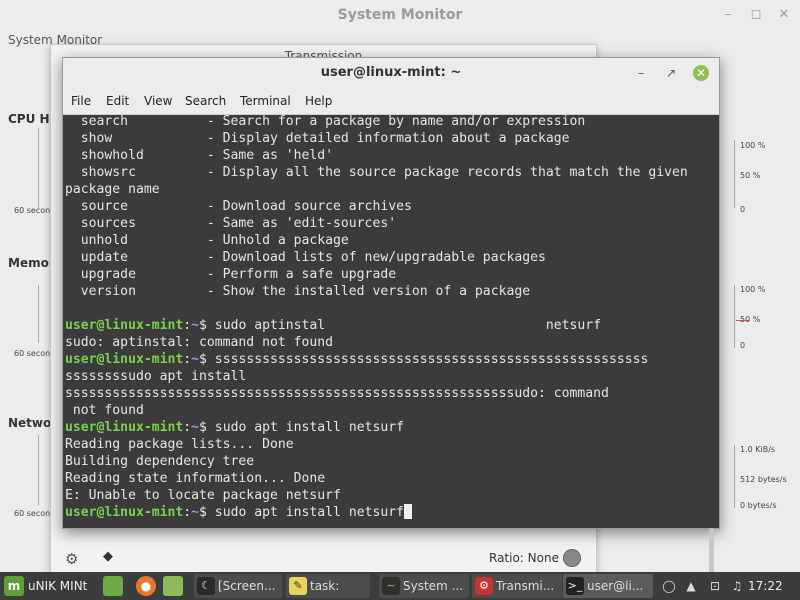 This screenshot has width=800, height=600. Describe the element at coordinates (728, 174) in the screenshot. I see `cpu-graph-right` at that location.